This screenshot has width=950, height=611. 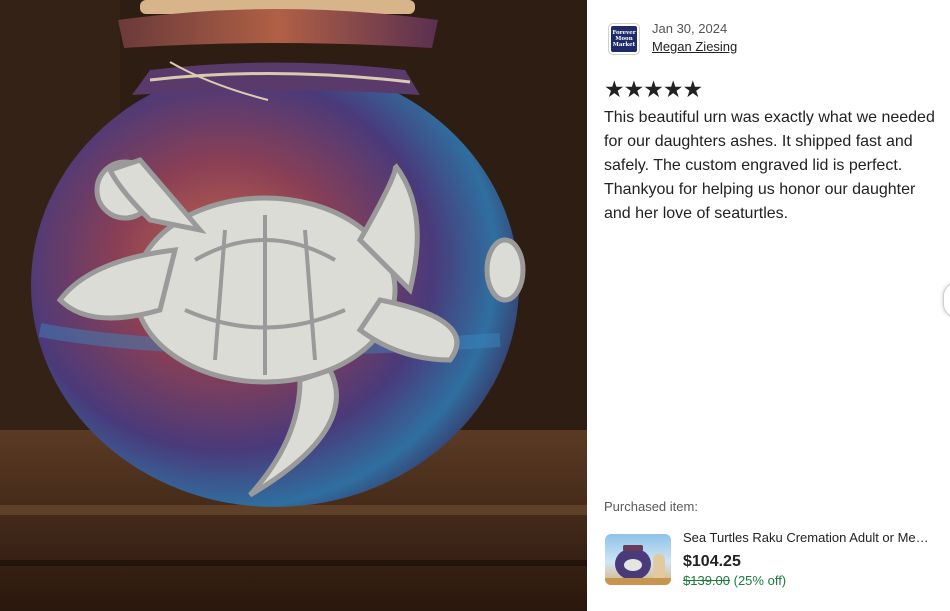 I want to click on star-rating: ★★★★★, so click(x=653, y=89).